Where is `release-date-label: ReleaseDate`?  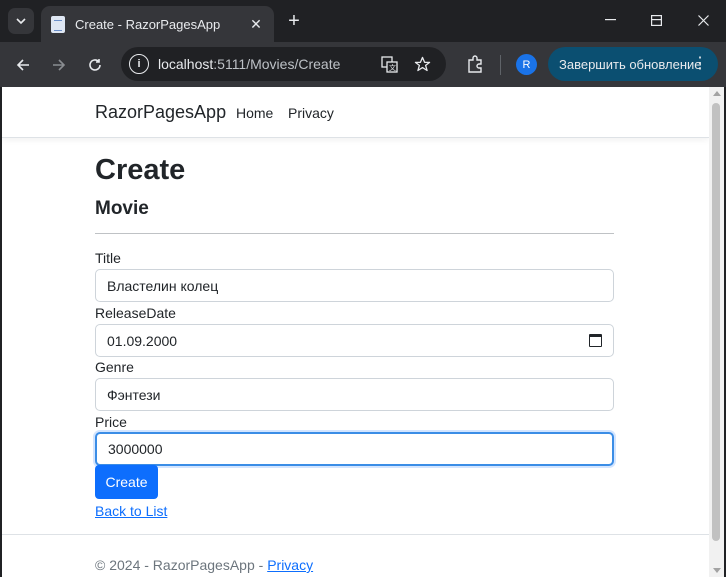 release-date-label: ReleaseDate is located at coordinates (135, 313).